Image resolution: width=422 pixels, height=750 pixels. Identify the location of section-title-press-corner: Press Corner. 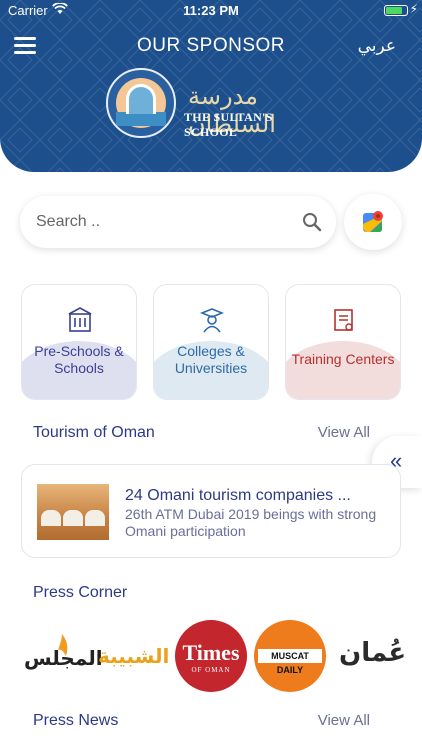
(80, 592).